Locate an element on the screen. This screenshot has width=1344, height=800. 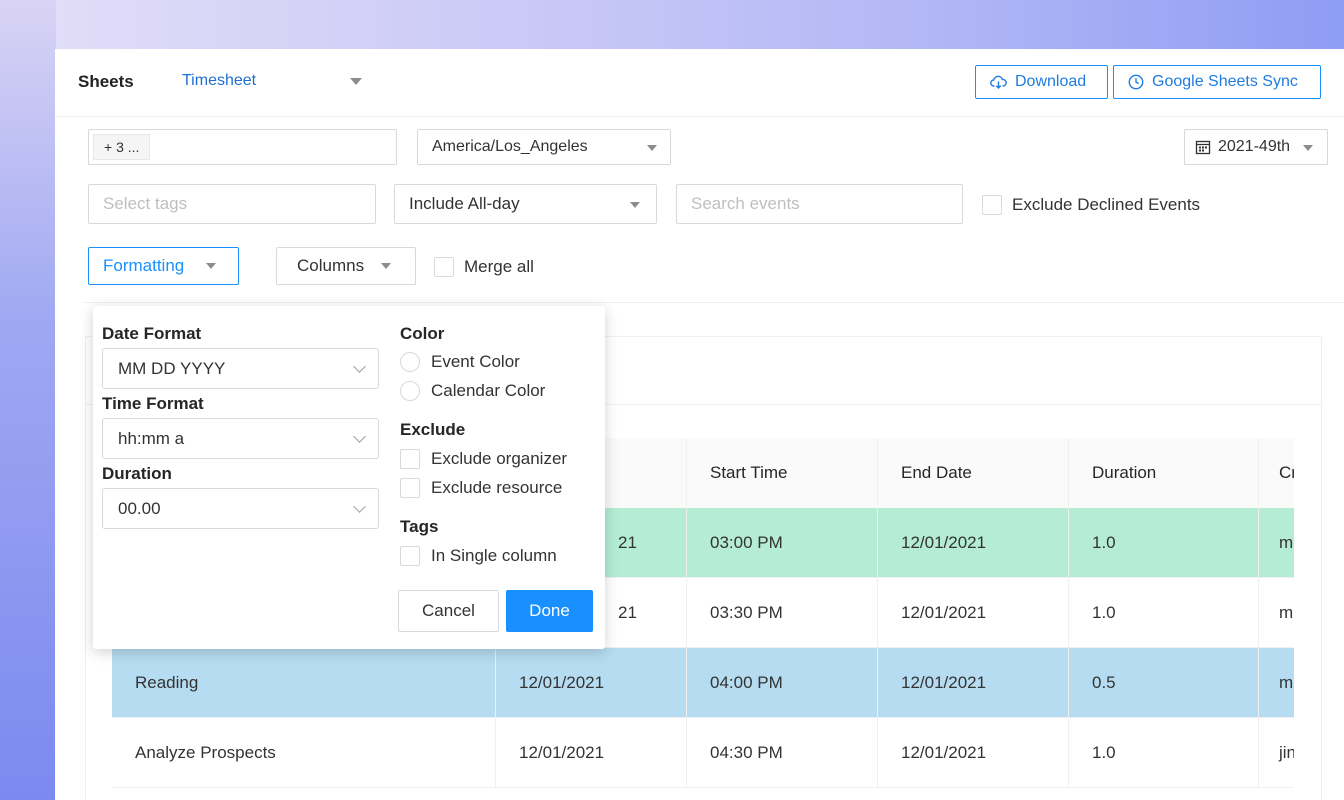
divider is located at coordinates (713, 302).